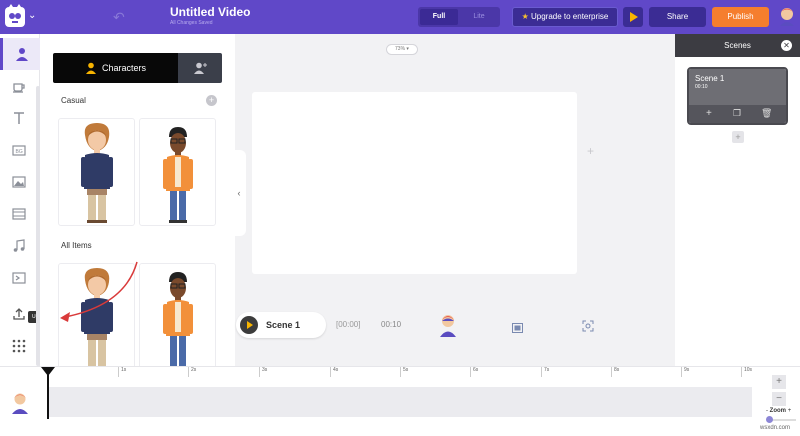 The height and width of the screenshot is (436, 800). What do you see at coordinates (685, 372) in the screenshot?
I see `timeline-tick: 9s` at bounding box center [685, 372].